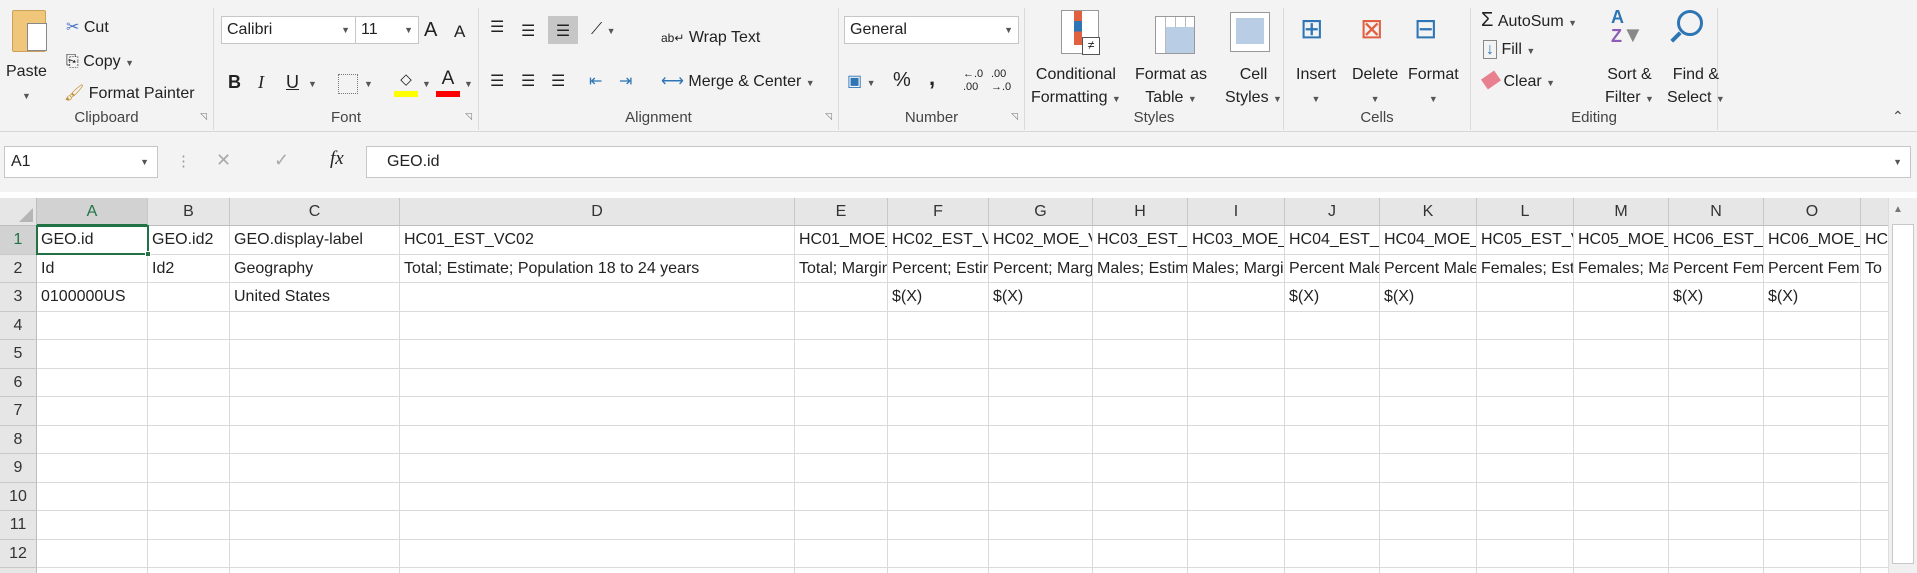 The width and height of the screenshot is (1917, 573). Describe the element at coordinates (528, 32) in the screenshot. I see `align-middle-button: ☰` at that location.